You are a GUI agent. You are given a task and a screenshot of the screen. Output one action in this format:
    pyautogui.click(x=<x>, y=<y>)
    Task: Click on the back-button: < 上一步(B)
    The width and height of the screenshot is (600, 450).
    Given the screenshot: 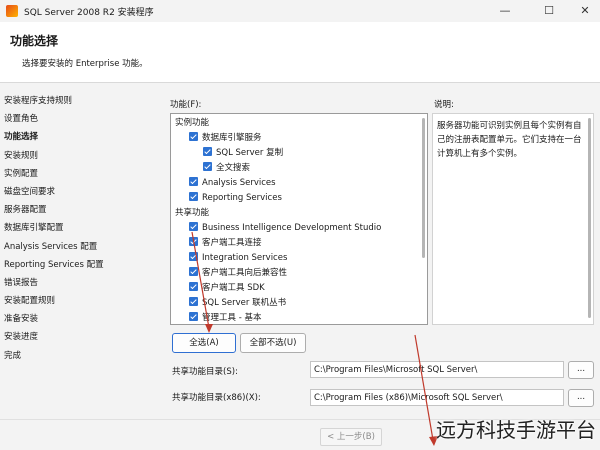 What is the action you would take?
    pyautogui.click(x=351, y=437)
    